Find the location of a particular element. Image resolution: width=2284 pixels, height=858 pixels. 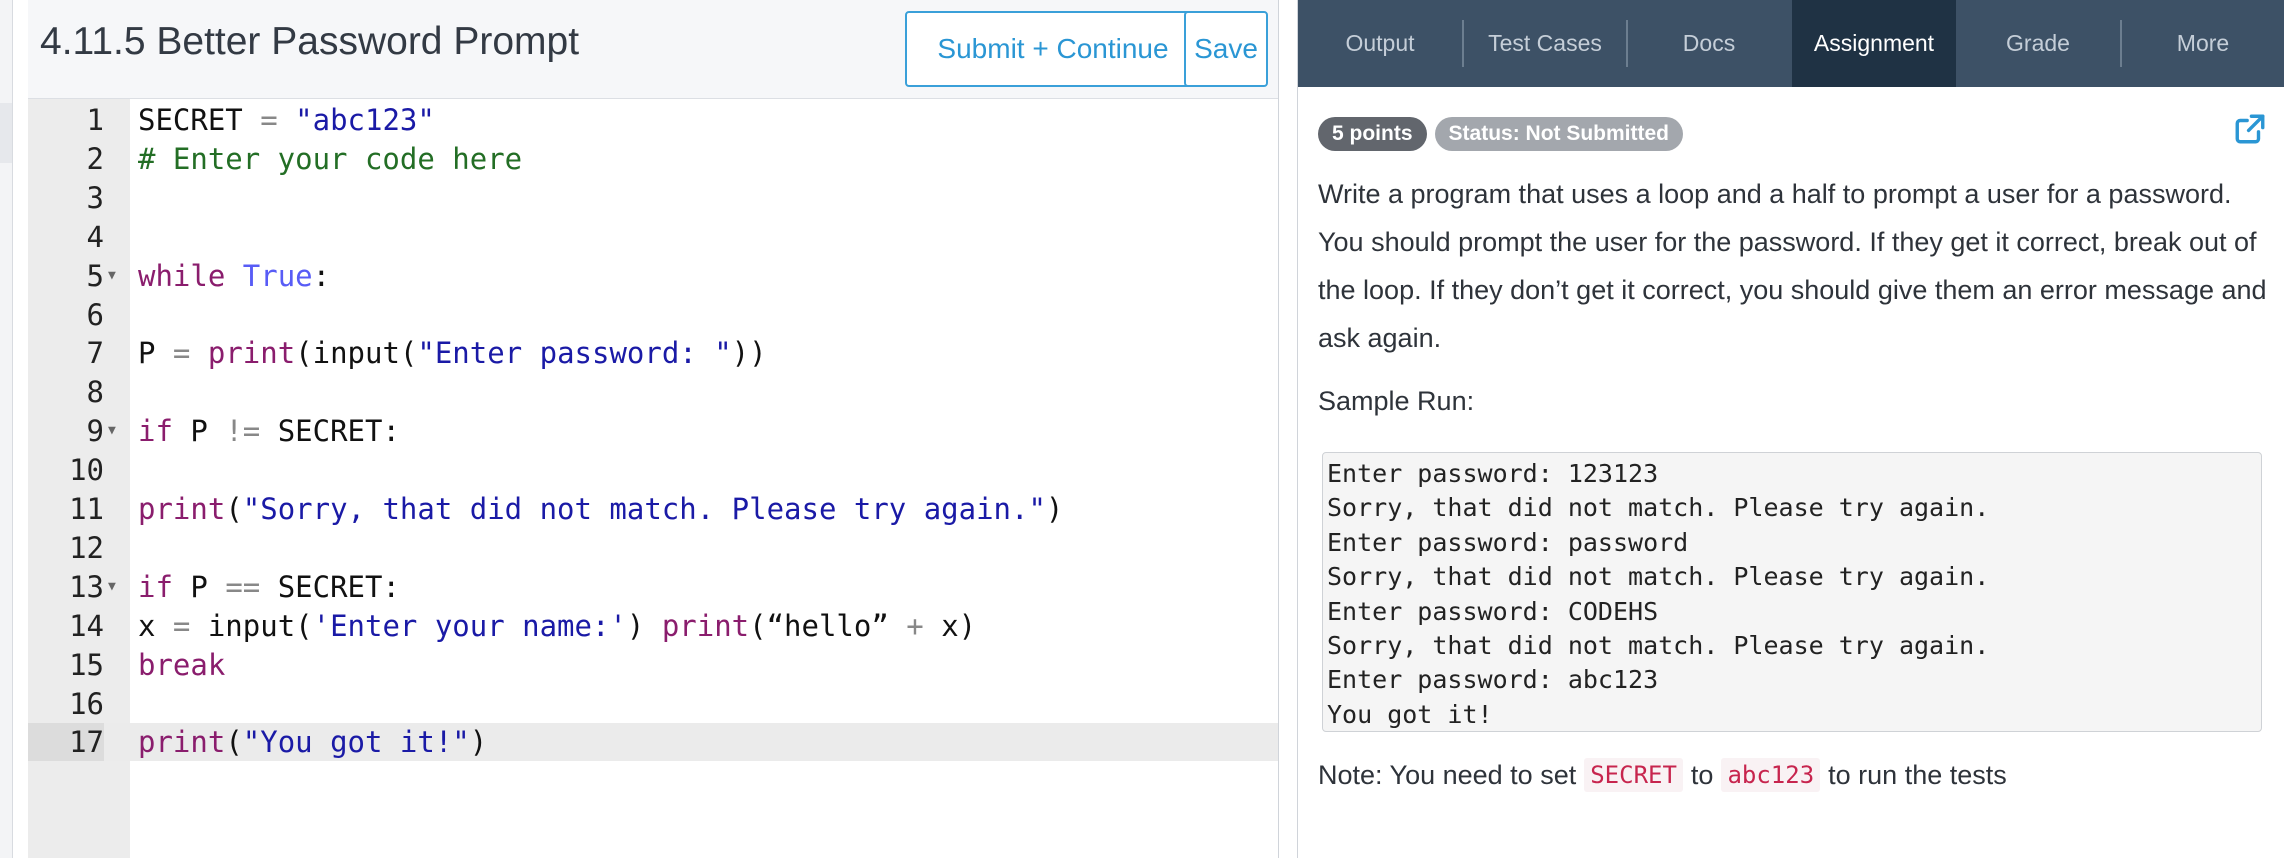

code-token: (input( is located at coordinates (356, 353).